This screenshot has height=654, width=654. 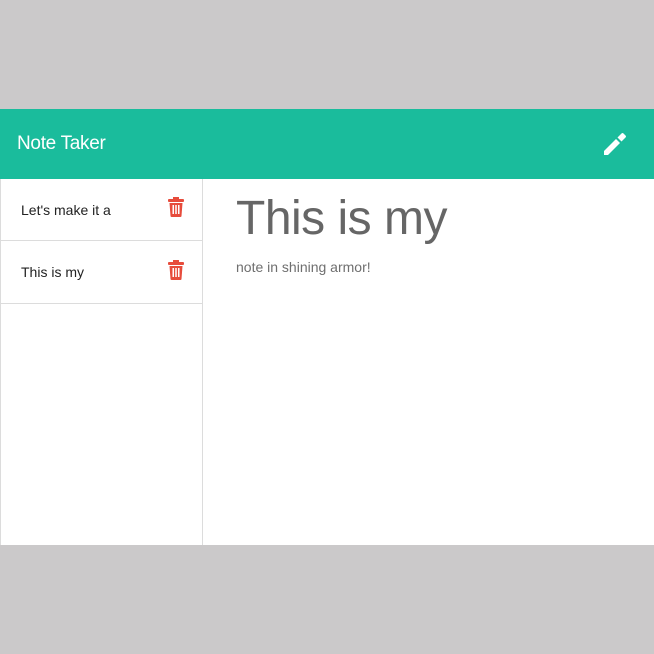 I want to click on note-list-item: Let's make it a, so click(x=101, y=210).